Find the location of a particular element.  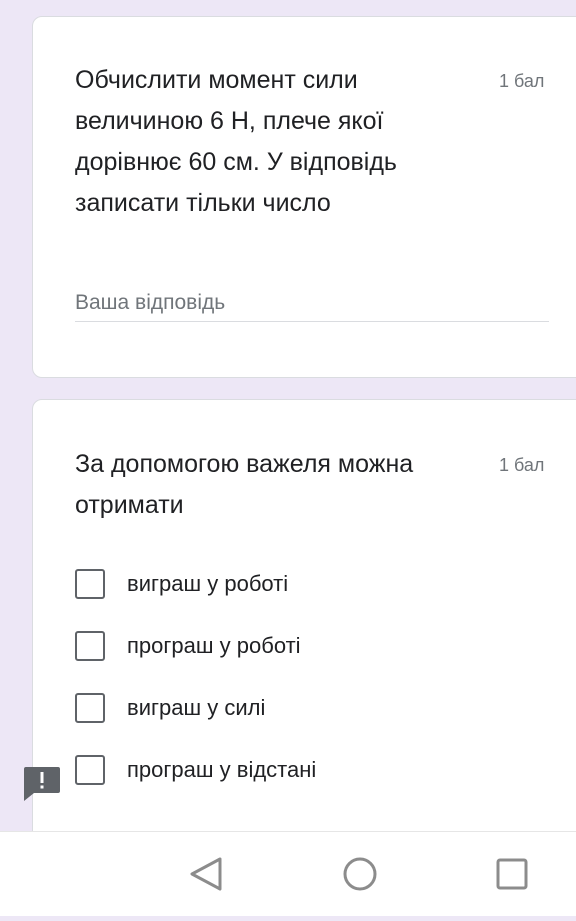

answer-field is located at coordinates (312, 301).